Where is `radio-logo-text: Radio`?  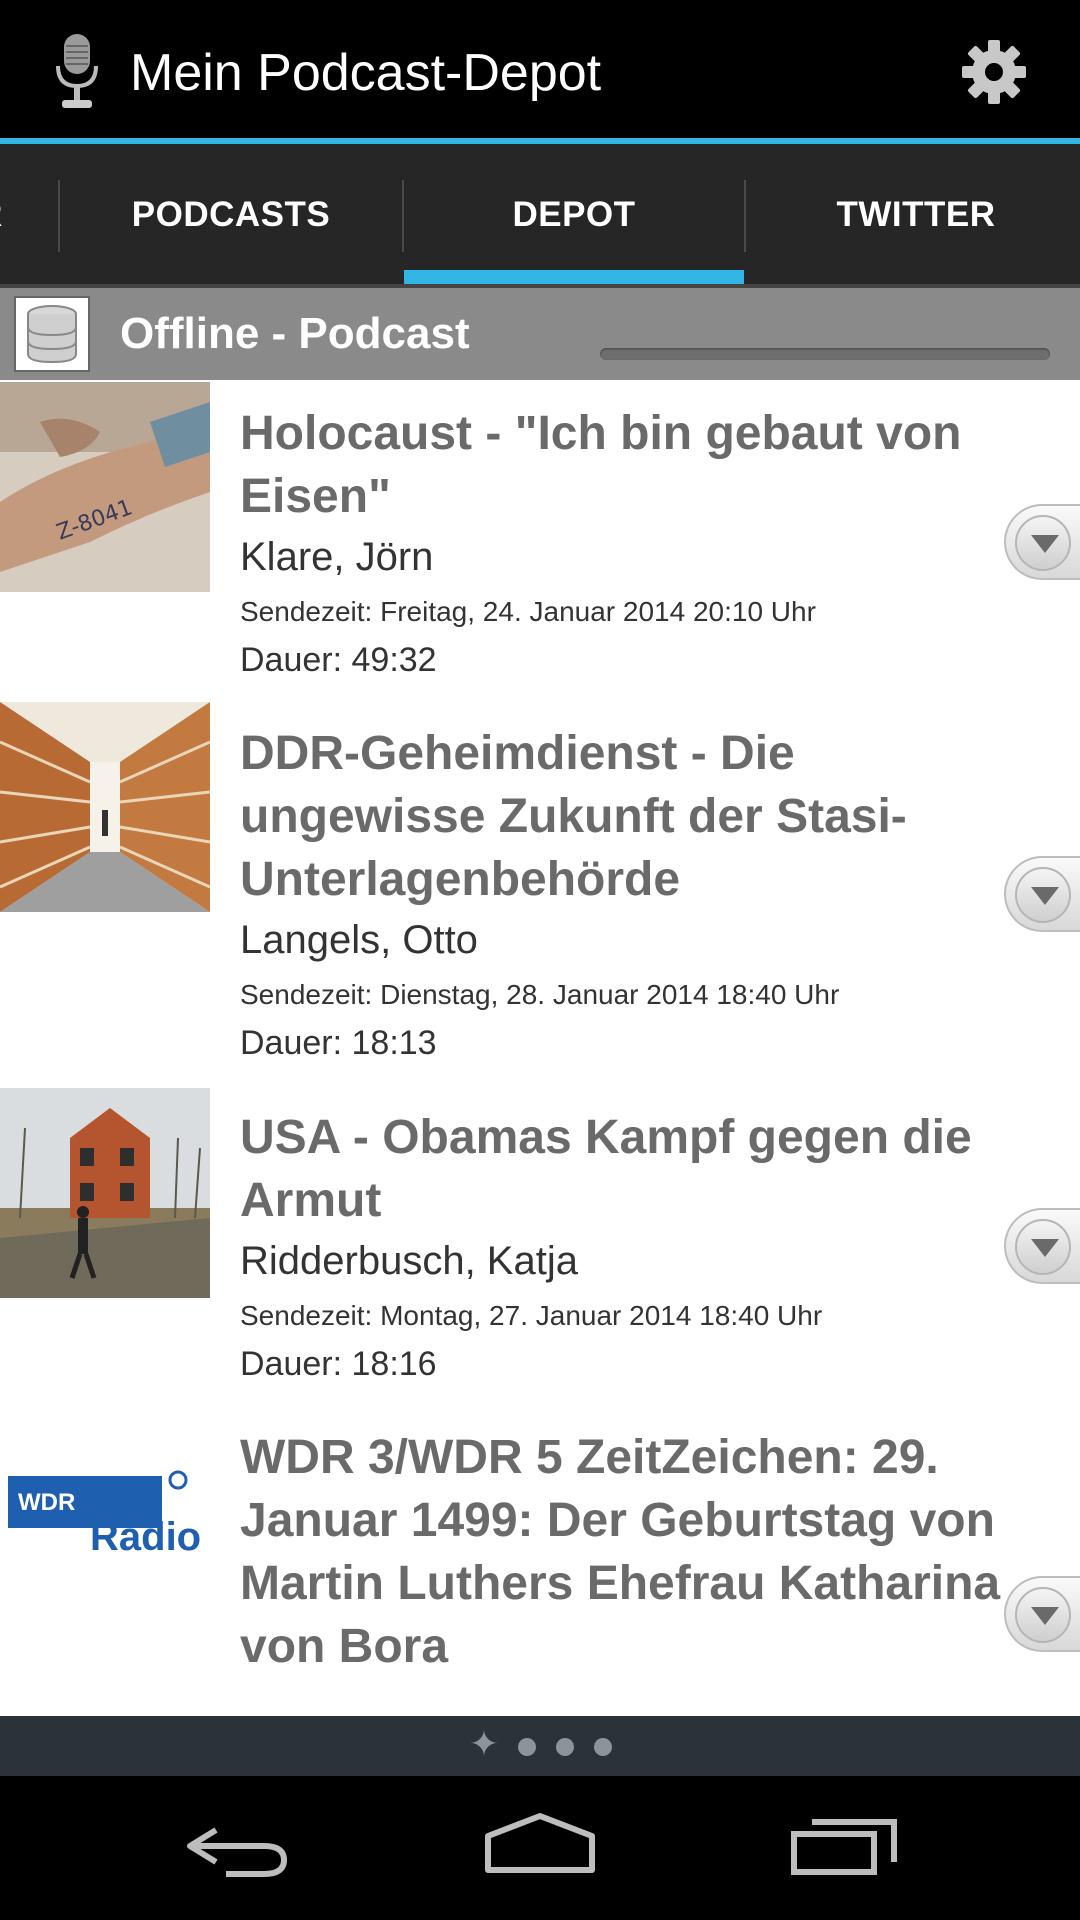 radio-logo-text: Radio is located at coordinates (145, 1537).